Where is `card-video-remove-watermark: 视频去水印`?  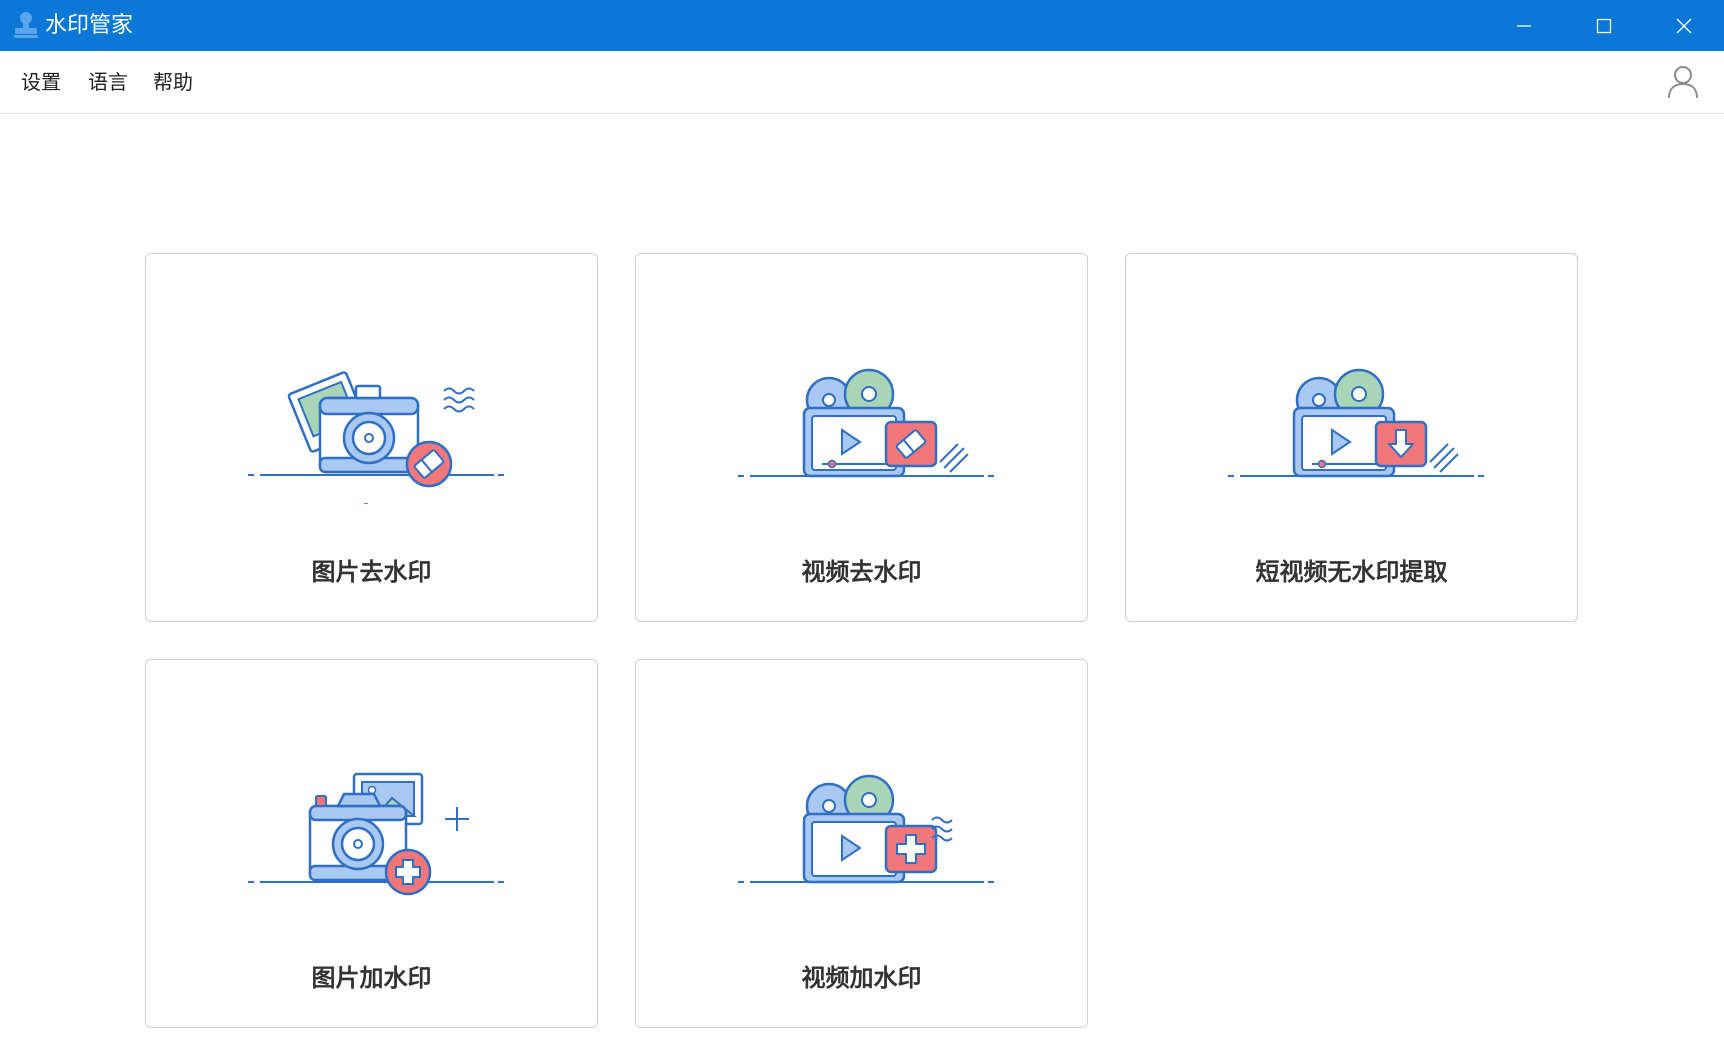 card-video-remove-watermark: 视频去水印 is located at coordinates (861, 437).